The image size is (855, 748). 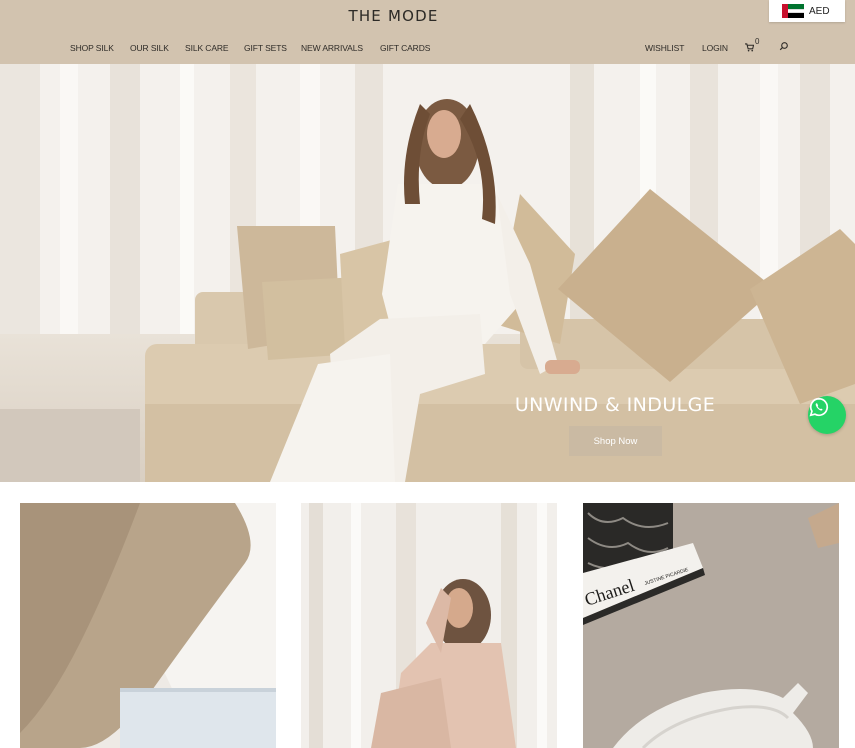 What do you see at coordinates (819, 407) in the screenshot?
I see `whatsapp-icon` at bounding box center [819, 407].